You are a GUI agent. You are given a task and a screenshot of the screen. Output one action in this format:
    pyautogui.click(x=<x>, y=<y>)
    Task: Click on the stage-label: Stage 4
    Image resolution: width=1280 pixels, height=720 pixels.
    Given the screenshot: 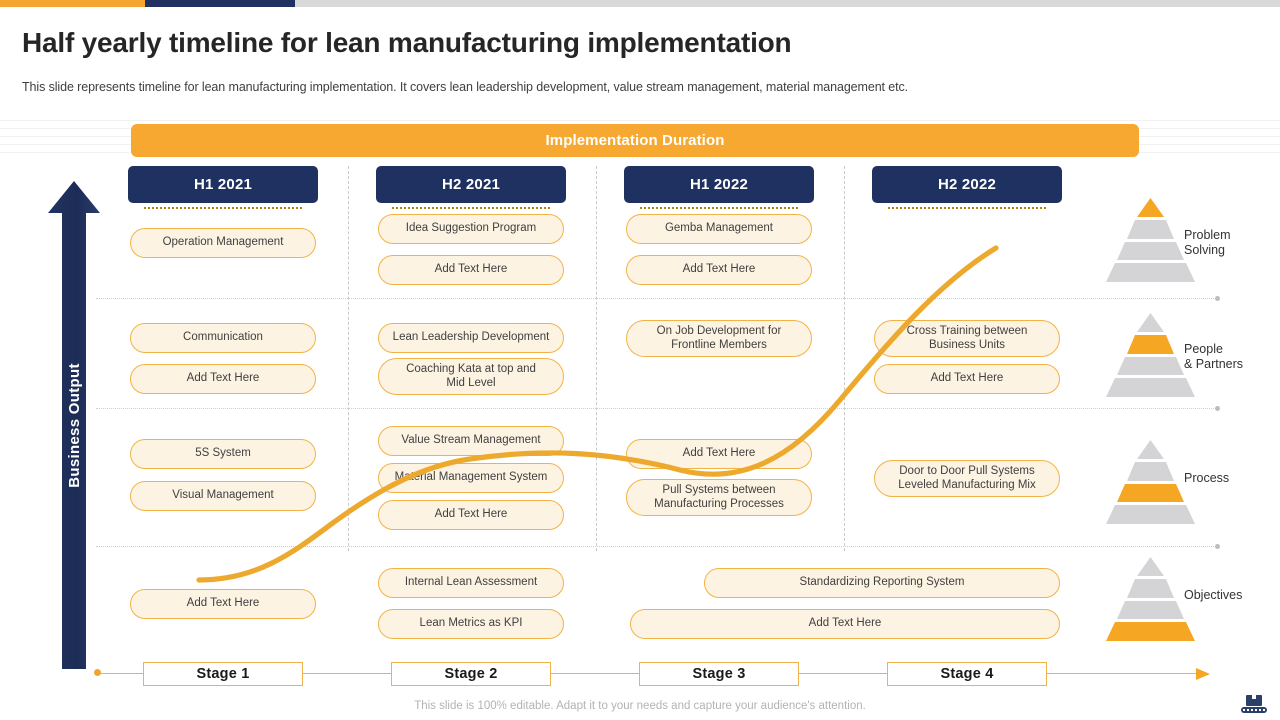 What is the action you would take?
    pyautogui.click(x=967, y=674)
    